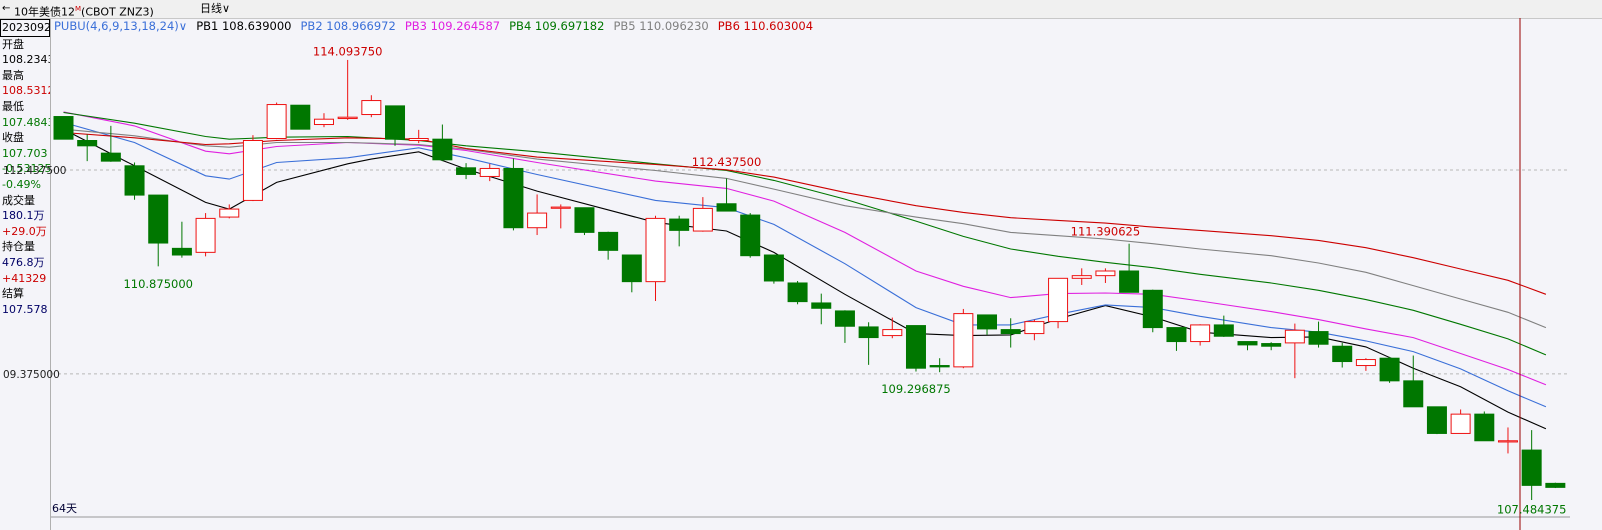  Describe the element at coordinates (557, 26) in the screenshot. I see `legend-item-4: PB4 109.697182` at that location.